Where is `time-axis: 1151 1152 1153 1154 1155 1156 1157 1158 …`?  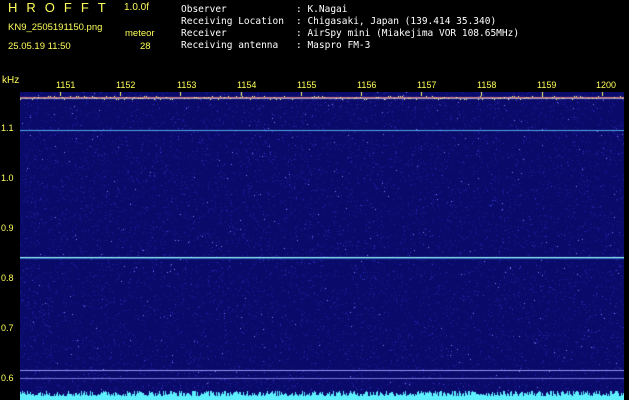
time-axis: 1151 1152 1153 1154 1155 1156 1157 1158 … is located at coordinates (322, 85).